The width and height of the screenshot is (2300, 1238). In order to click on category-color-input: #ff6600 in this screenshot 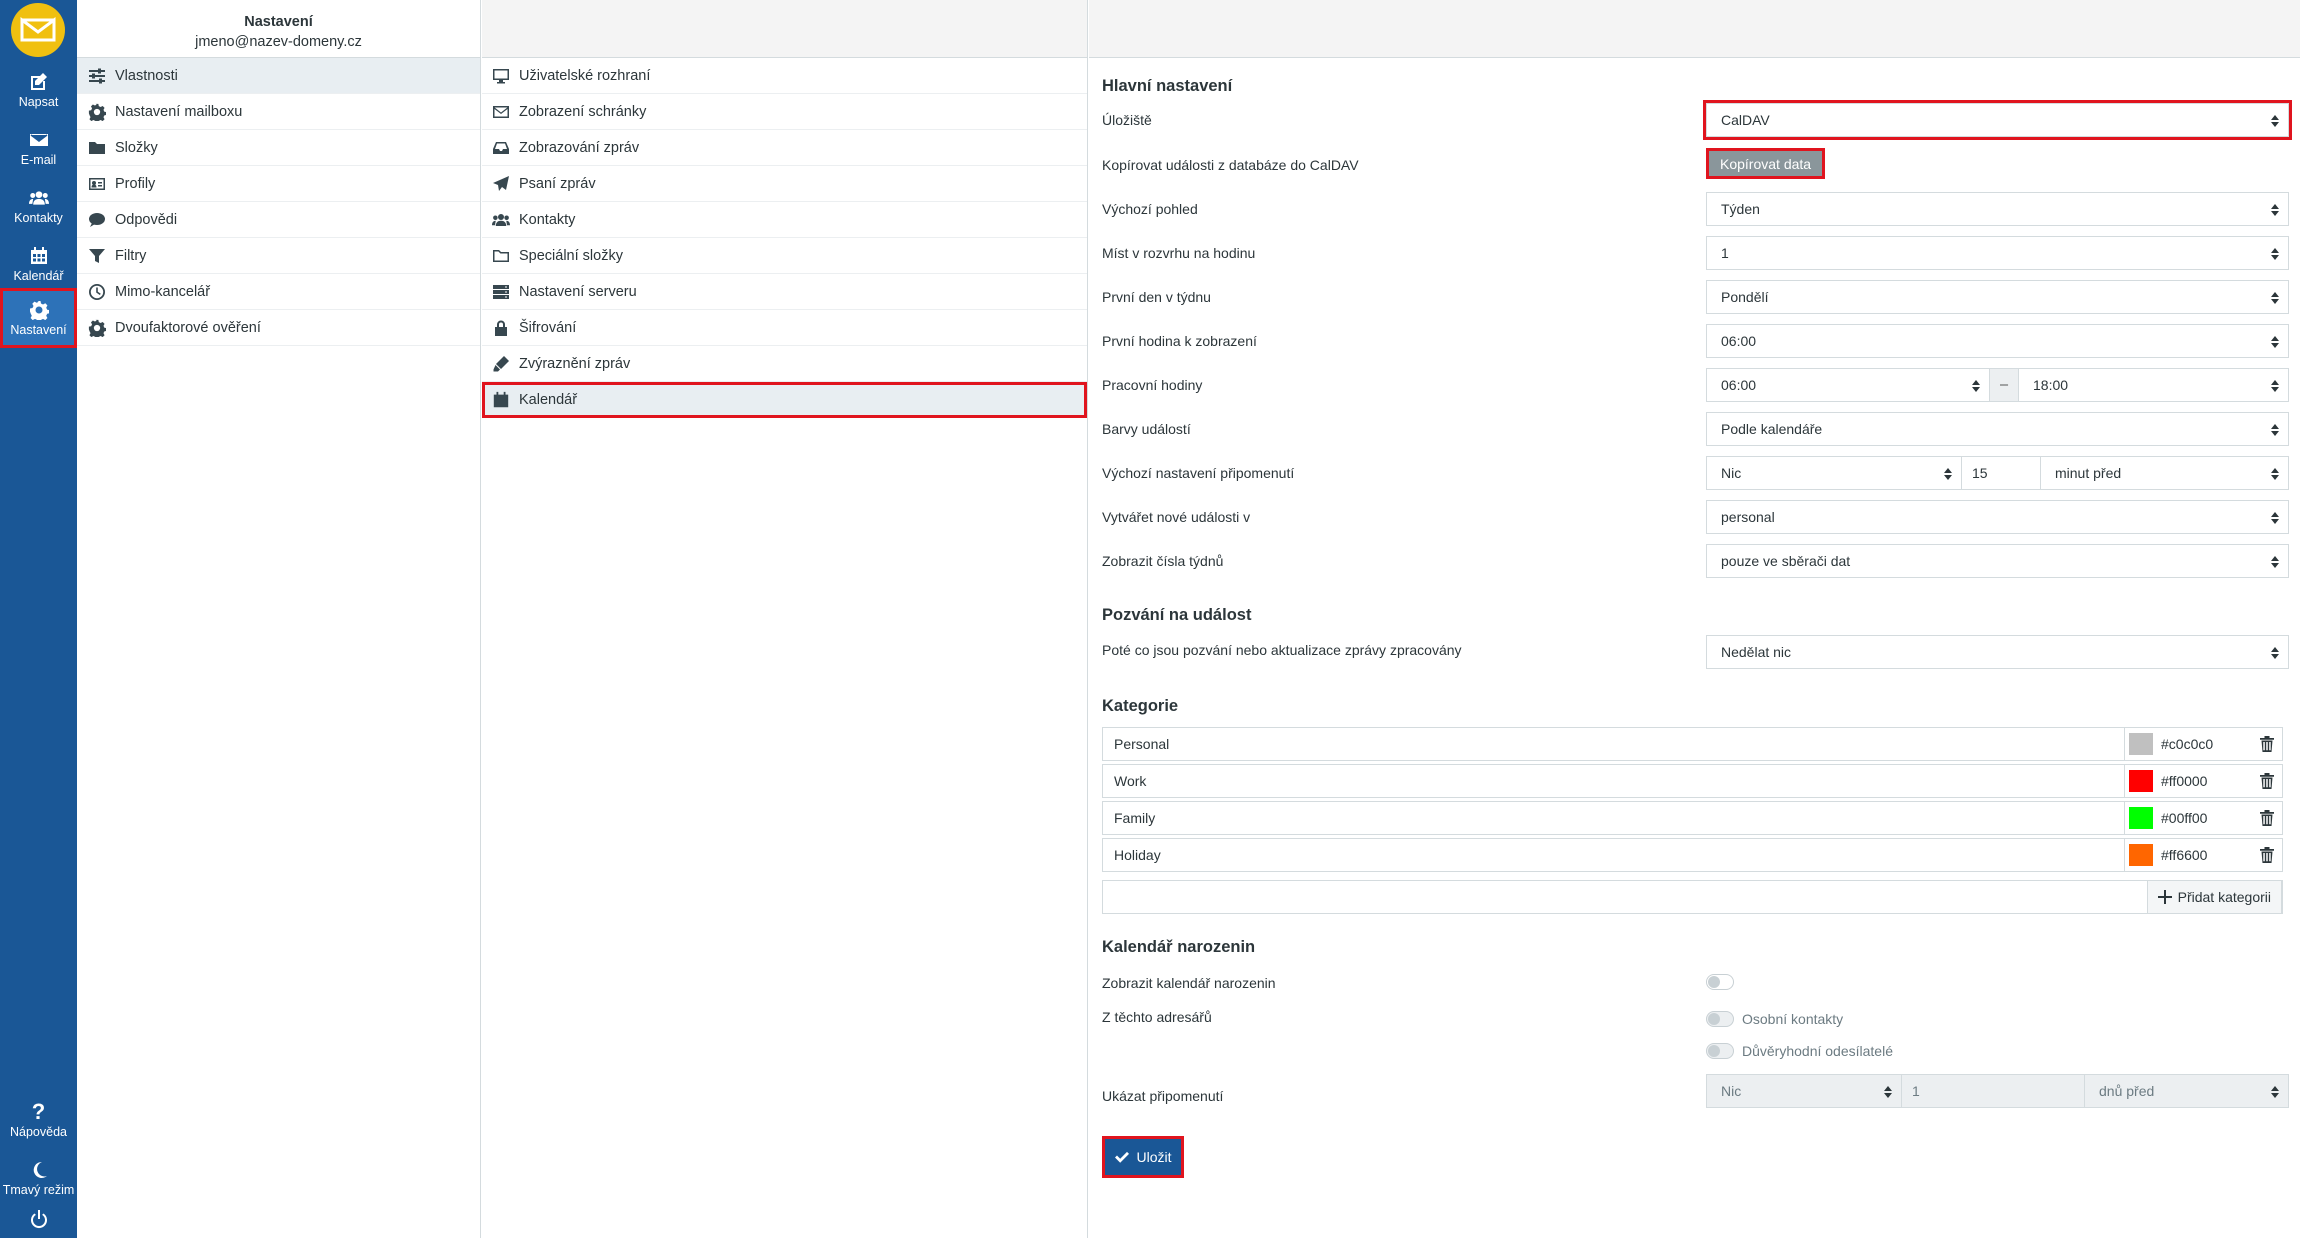, I will do `click(2188, 855)`.